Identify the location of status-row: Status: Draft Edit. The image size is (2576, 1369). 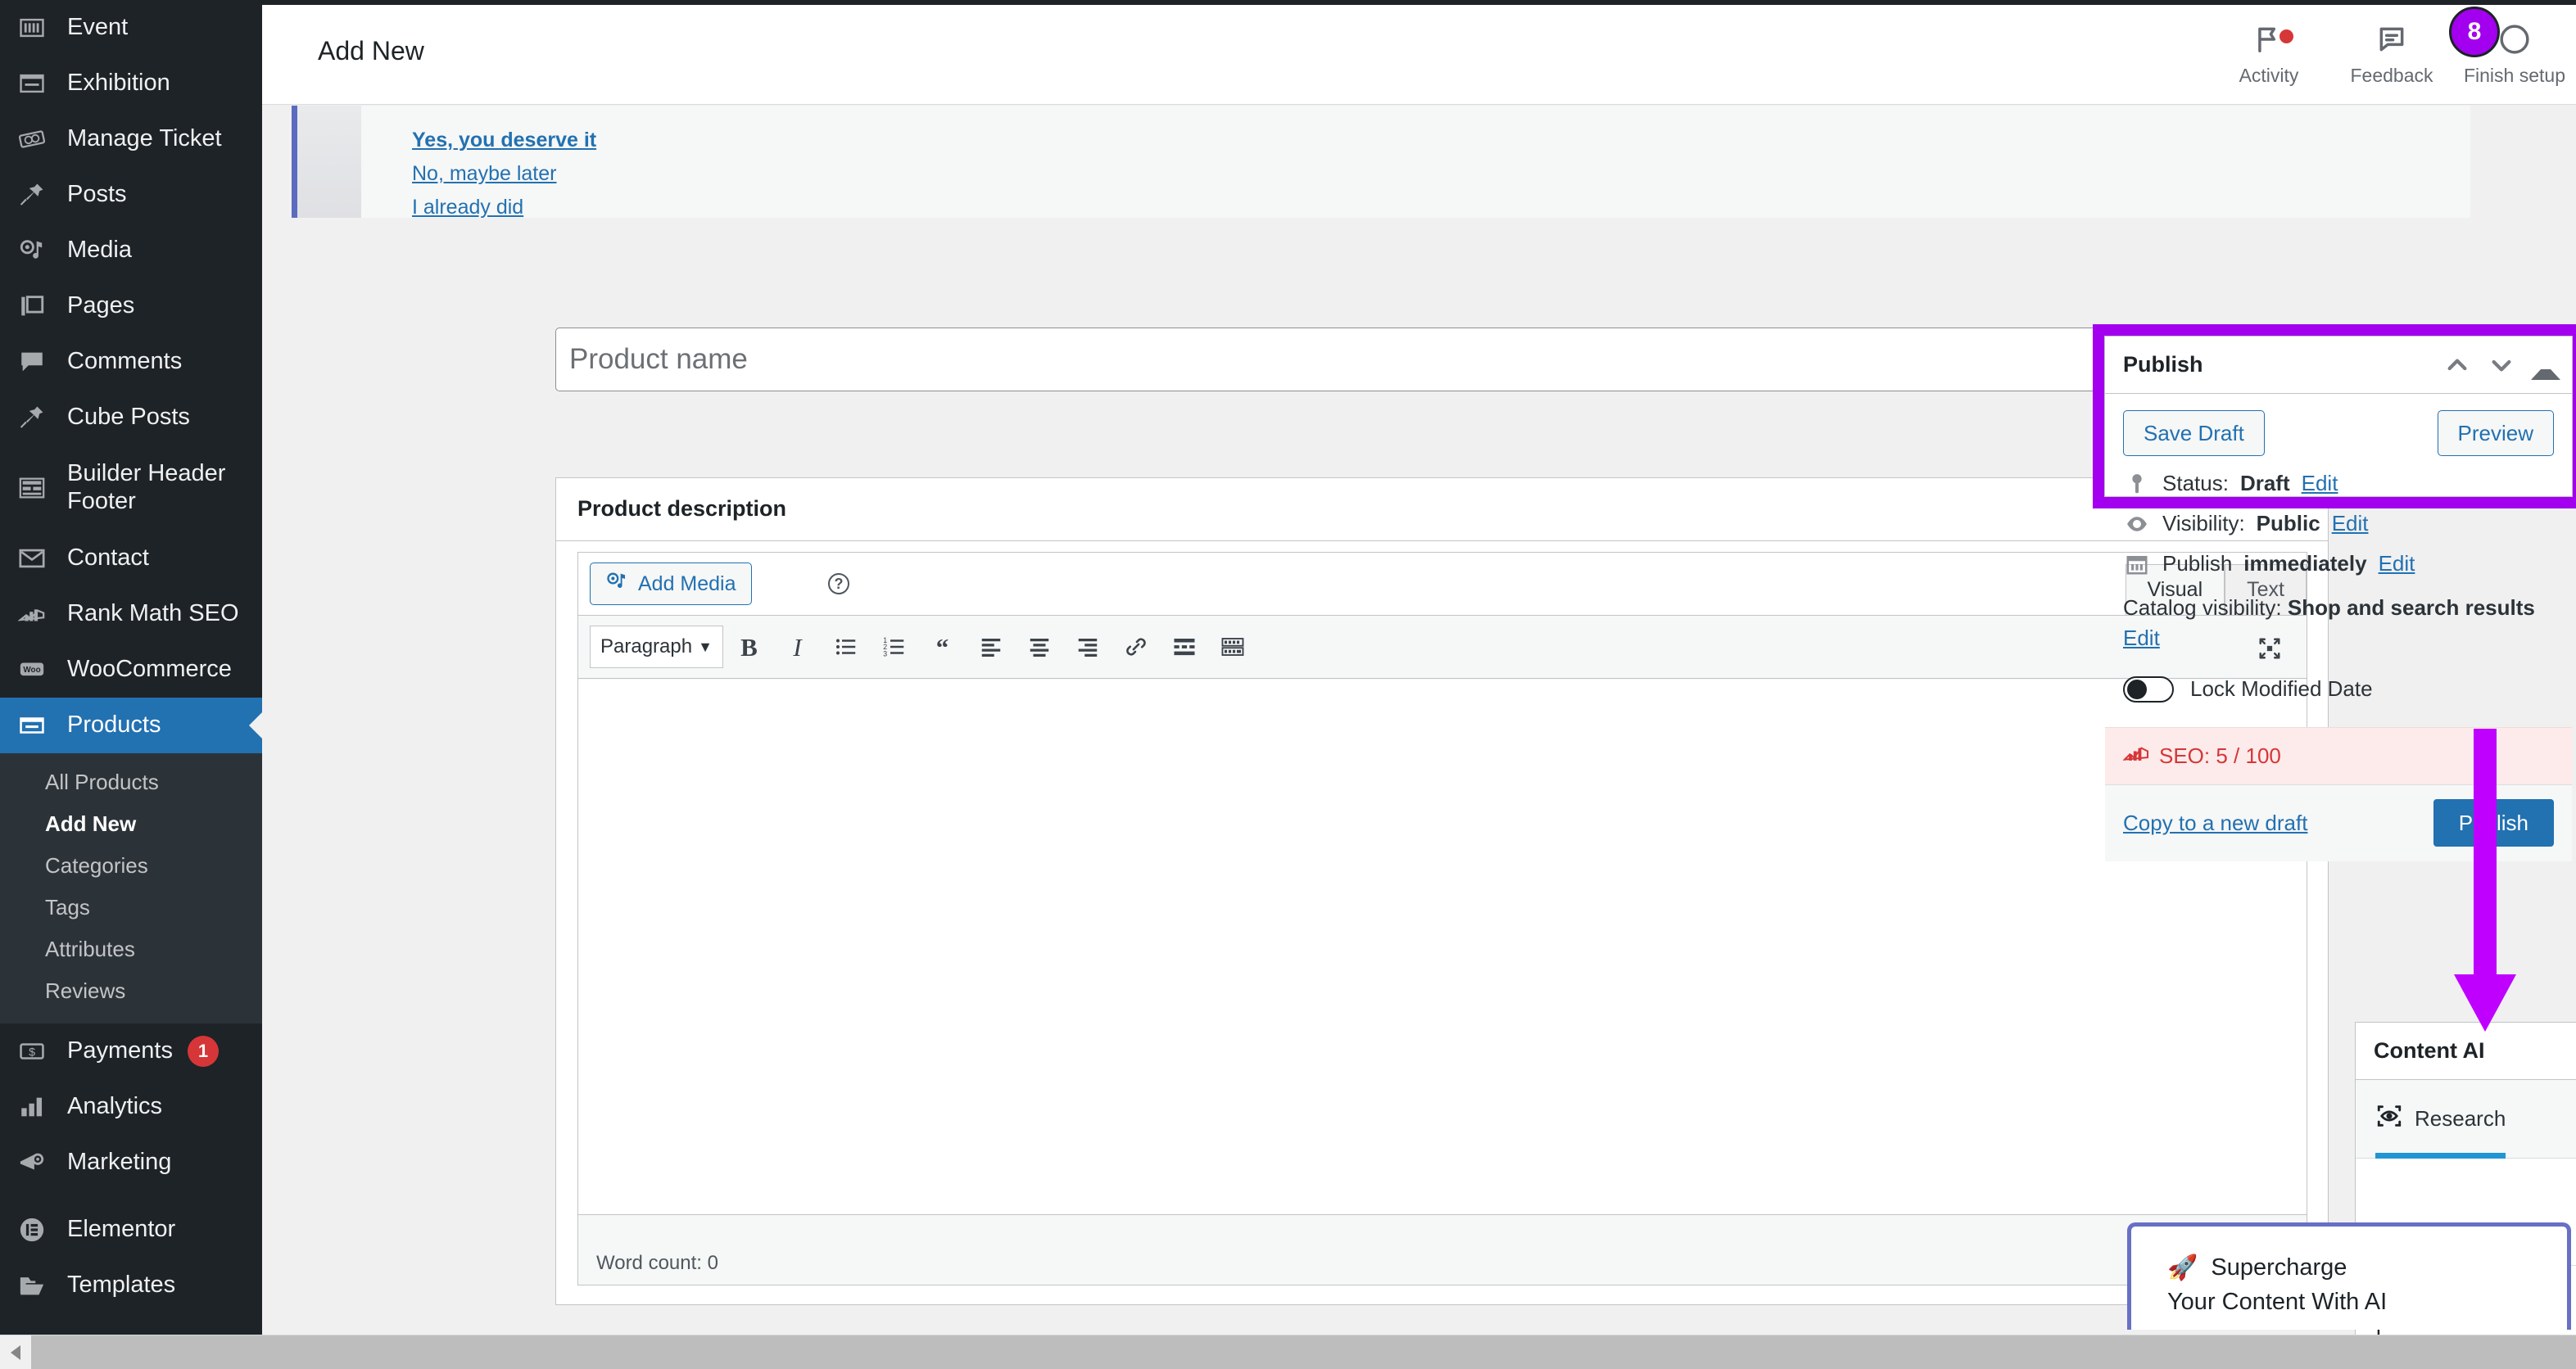
(2338, 483).